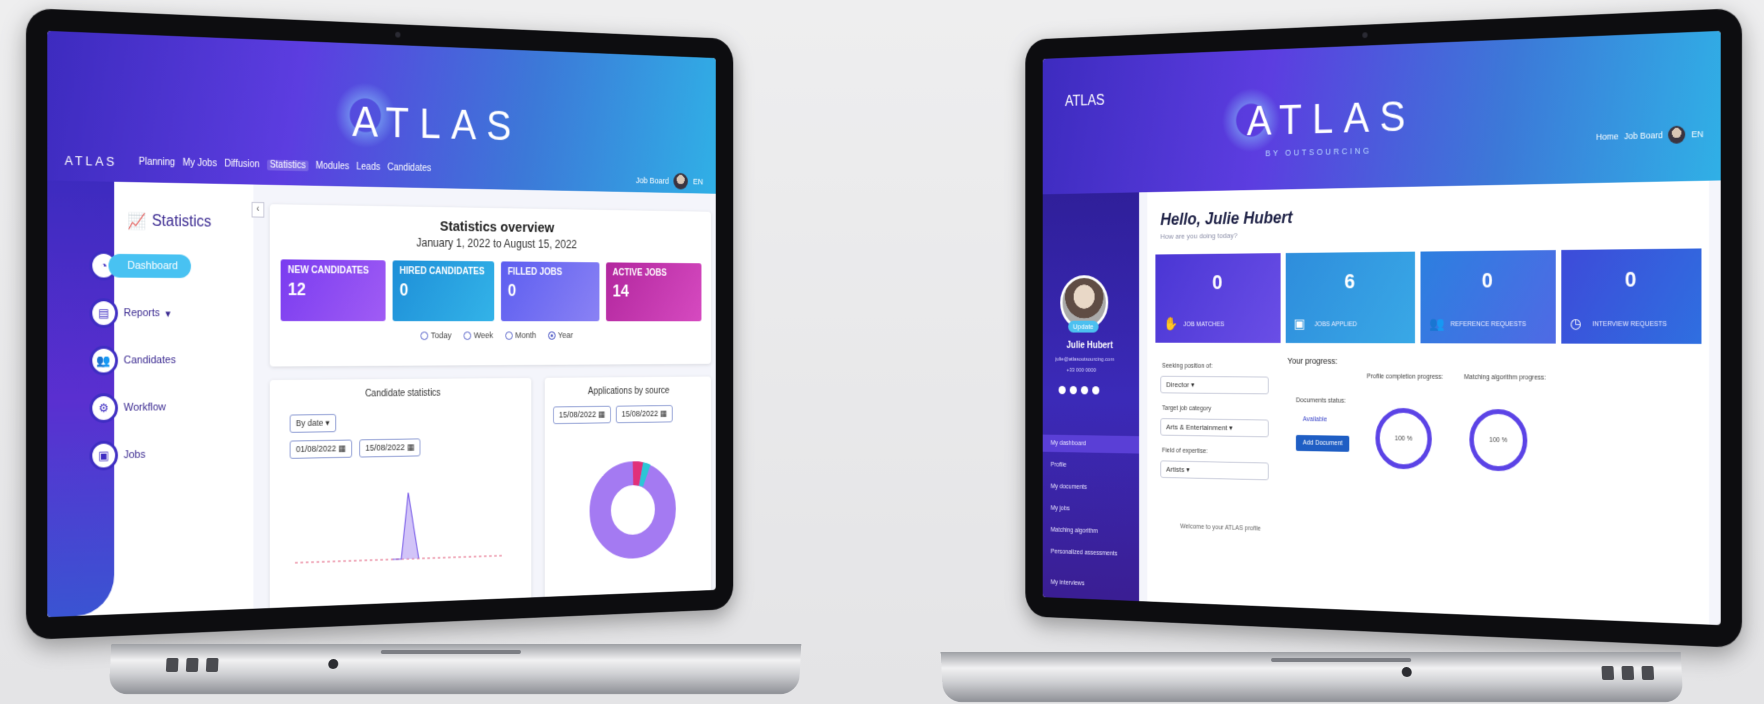 This screenshot has height=704, width=1764. I want to click on linkedin-icon, so click(1073, 390).